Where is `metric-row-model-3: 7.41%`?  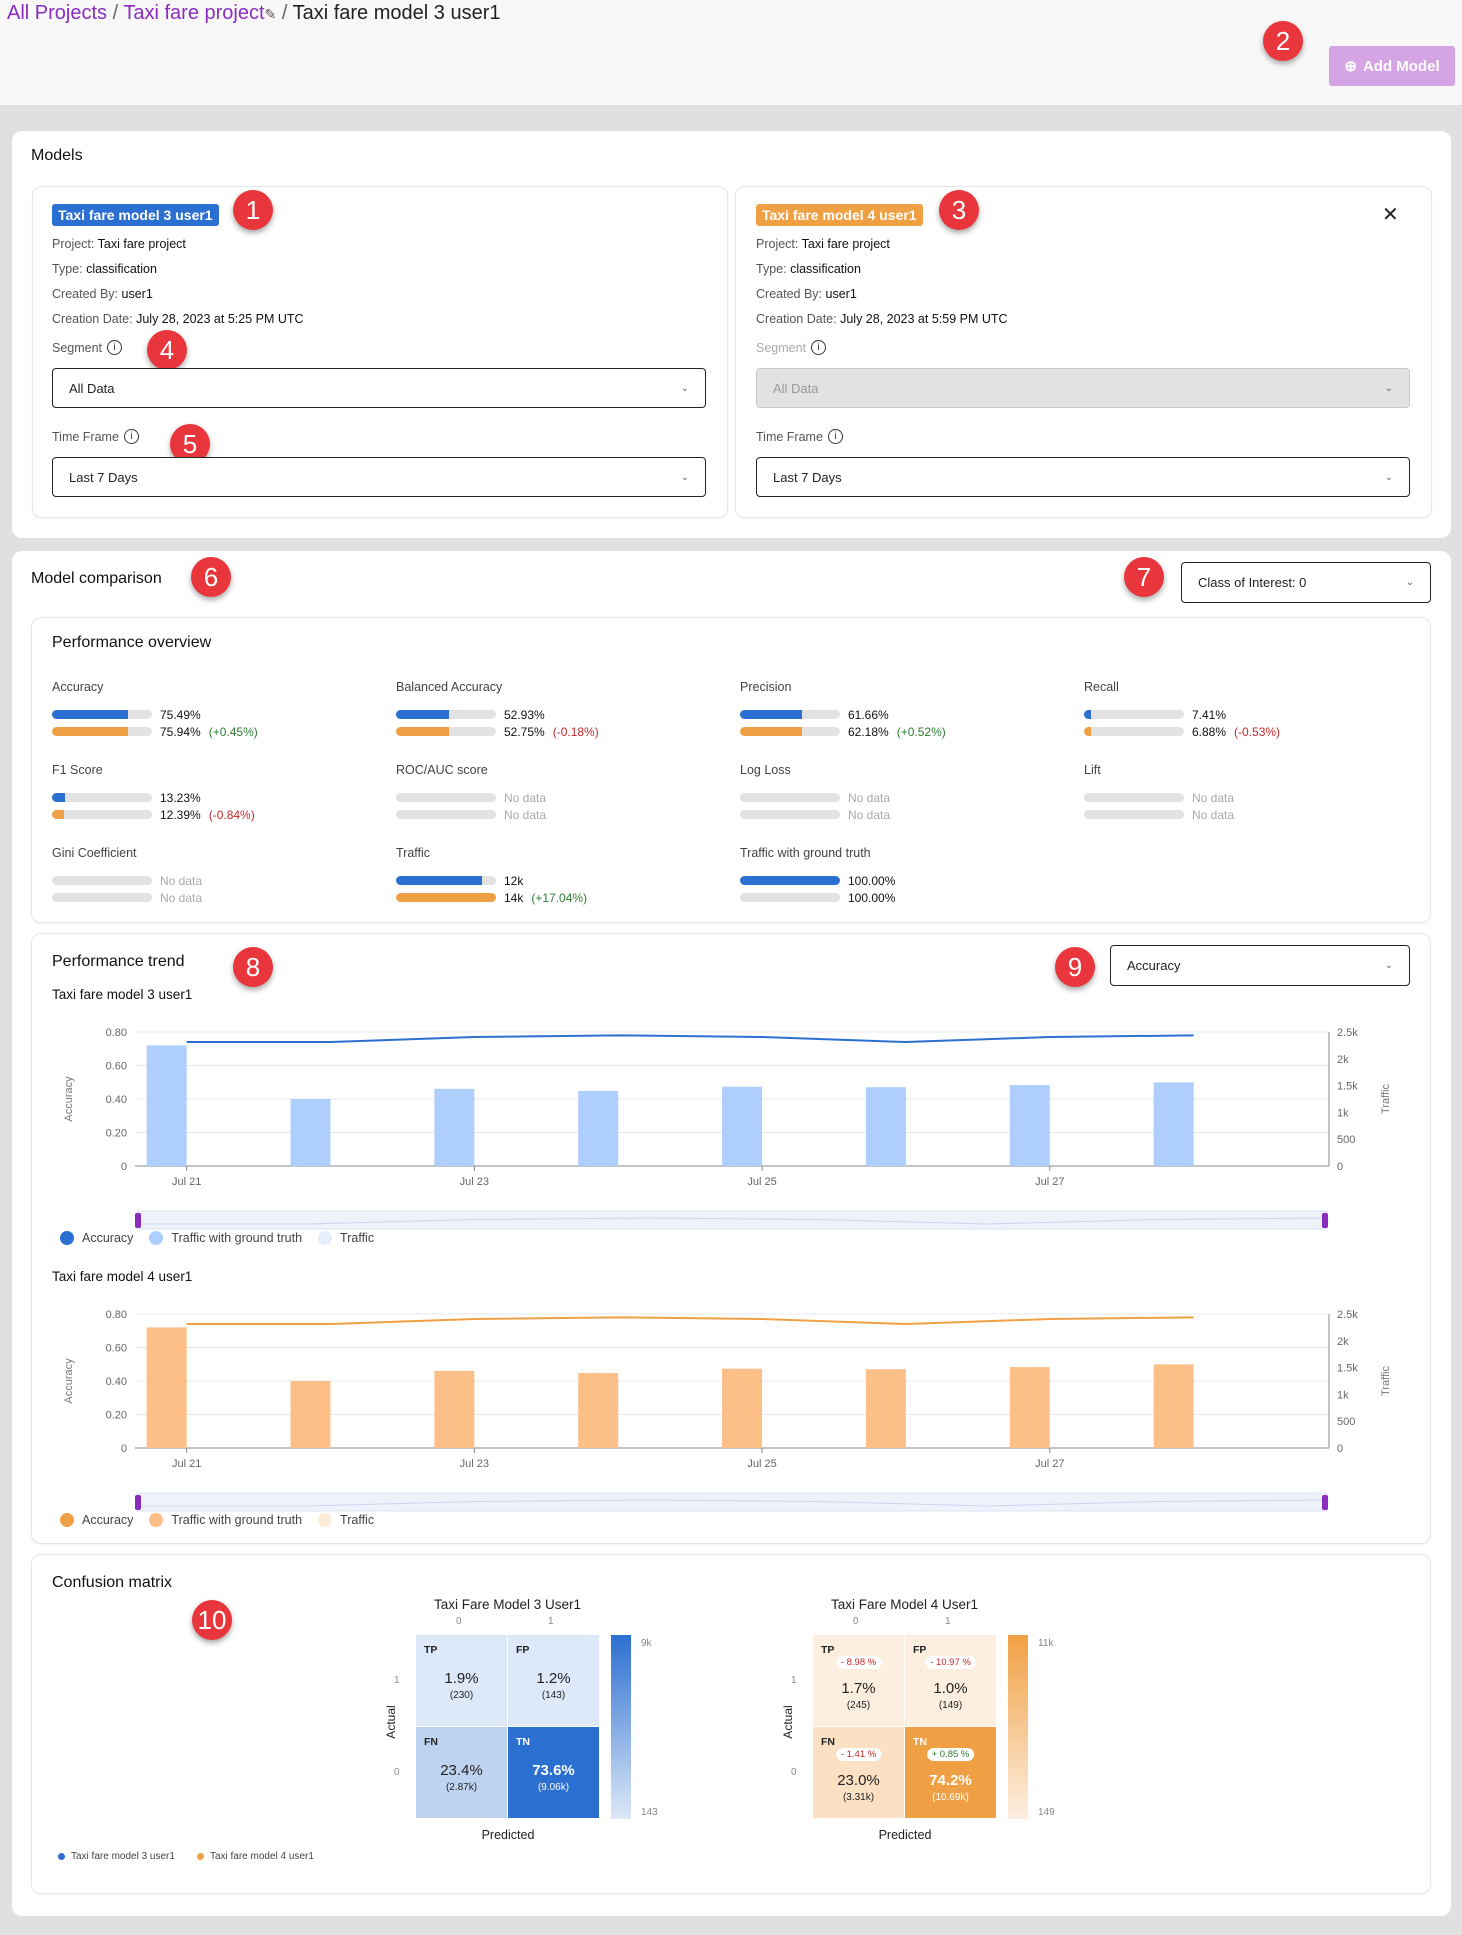
metric-row-model-3: 7.41% is located at coordinates (1182, 714).